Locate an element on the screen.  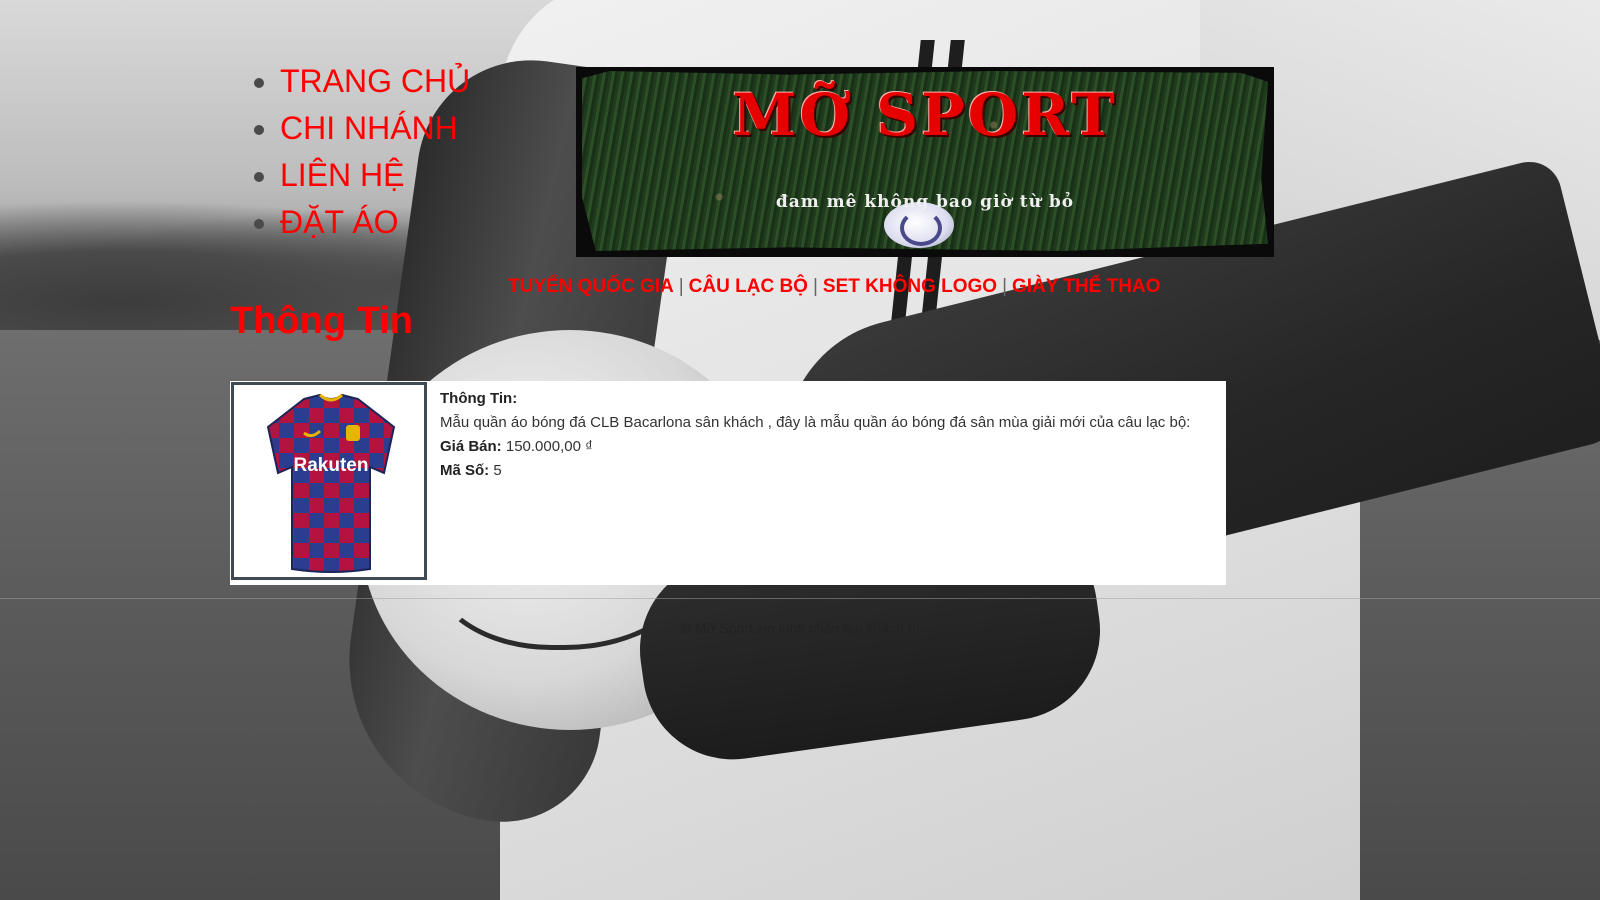
info-label: Thông Tin: is located at coordinates (479, 398).